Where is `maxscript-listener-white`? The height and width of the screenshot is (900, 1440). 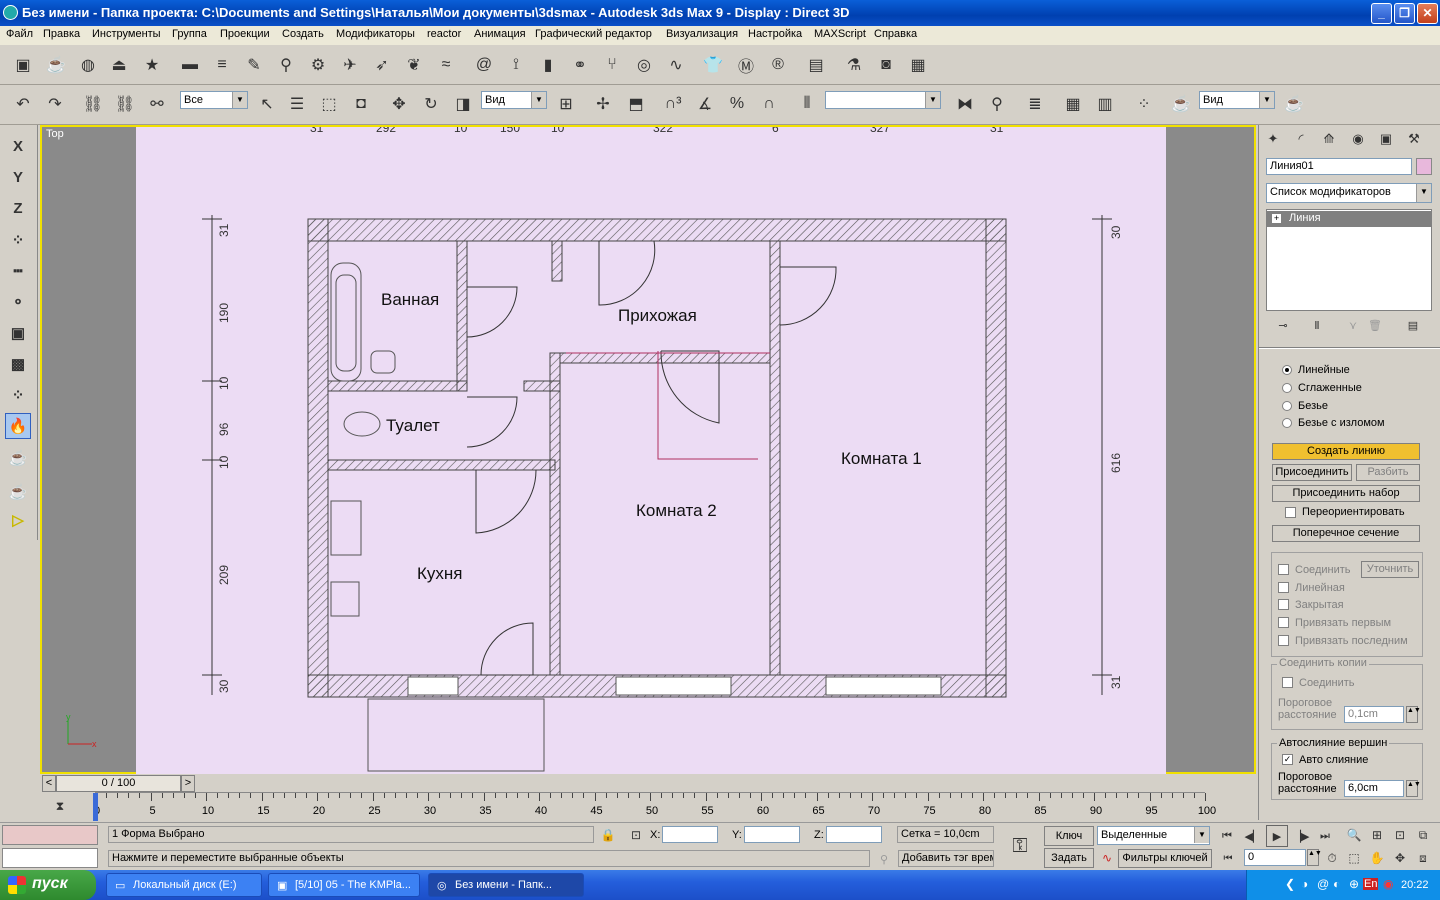
maxscript-listener-white is located at coordinates (50, 858).